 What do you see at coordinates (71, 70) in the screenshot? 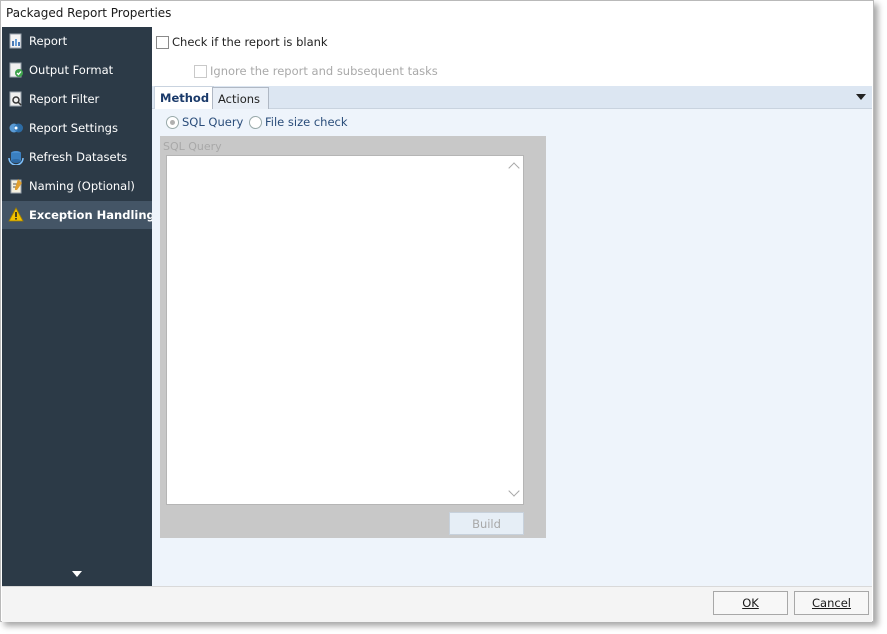
I see `sidebar-item-label: Output Format` at bounding box center [71, 70].